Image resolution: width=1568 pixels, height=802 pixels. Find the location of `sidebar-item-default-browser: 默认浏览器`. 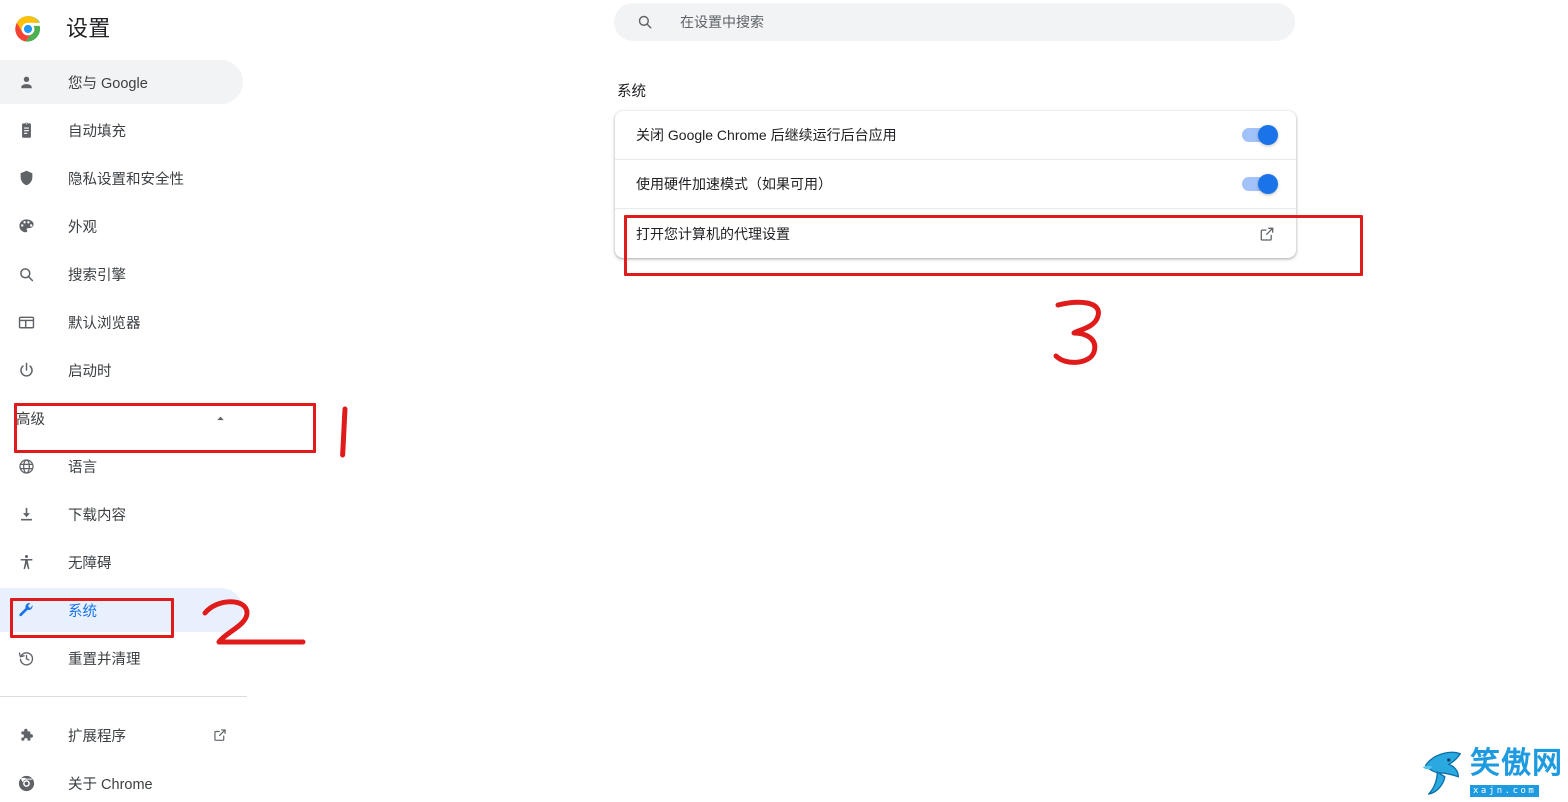

sidebar-item-default-browser: 默认浏览器 is located at coordinates (150, 322).